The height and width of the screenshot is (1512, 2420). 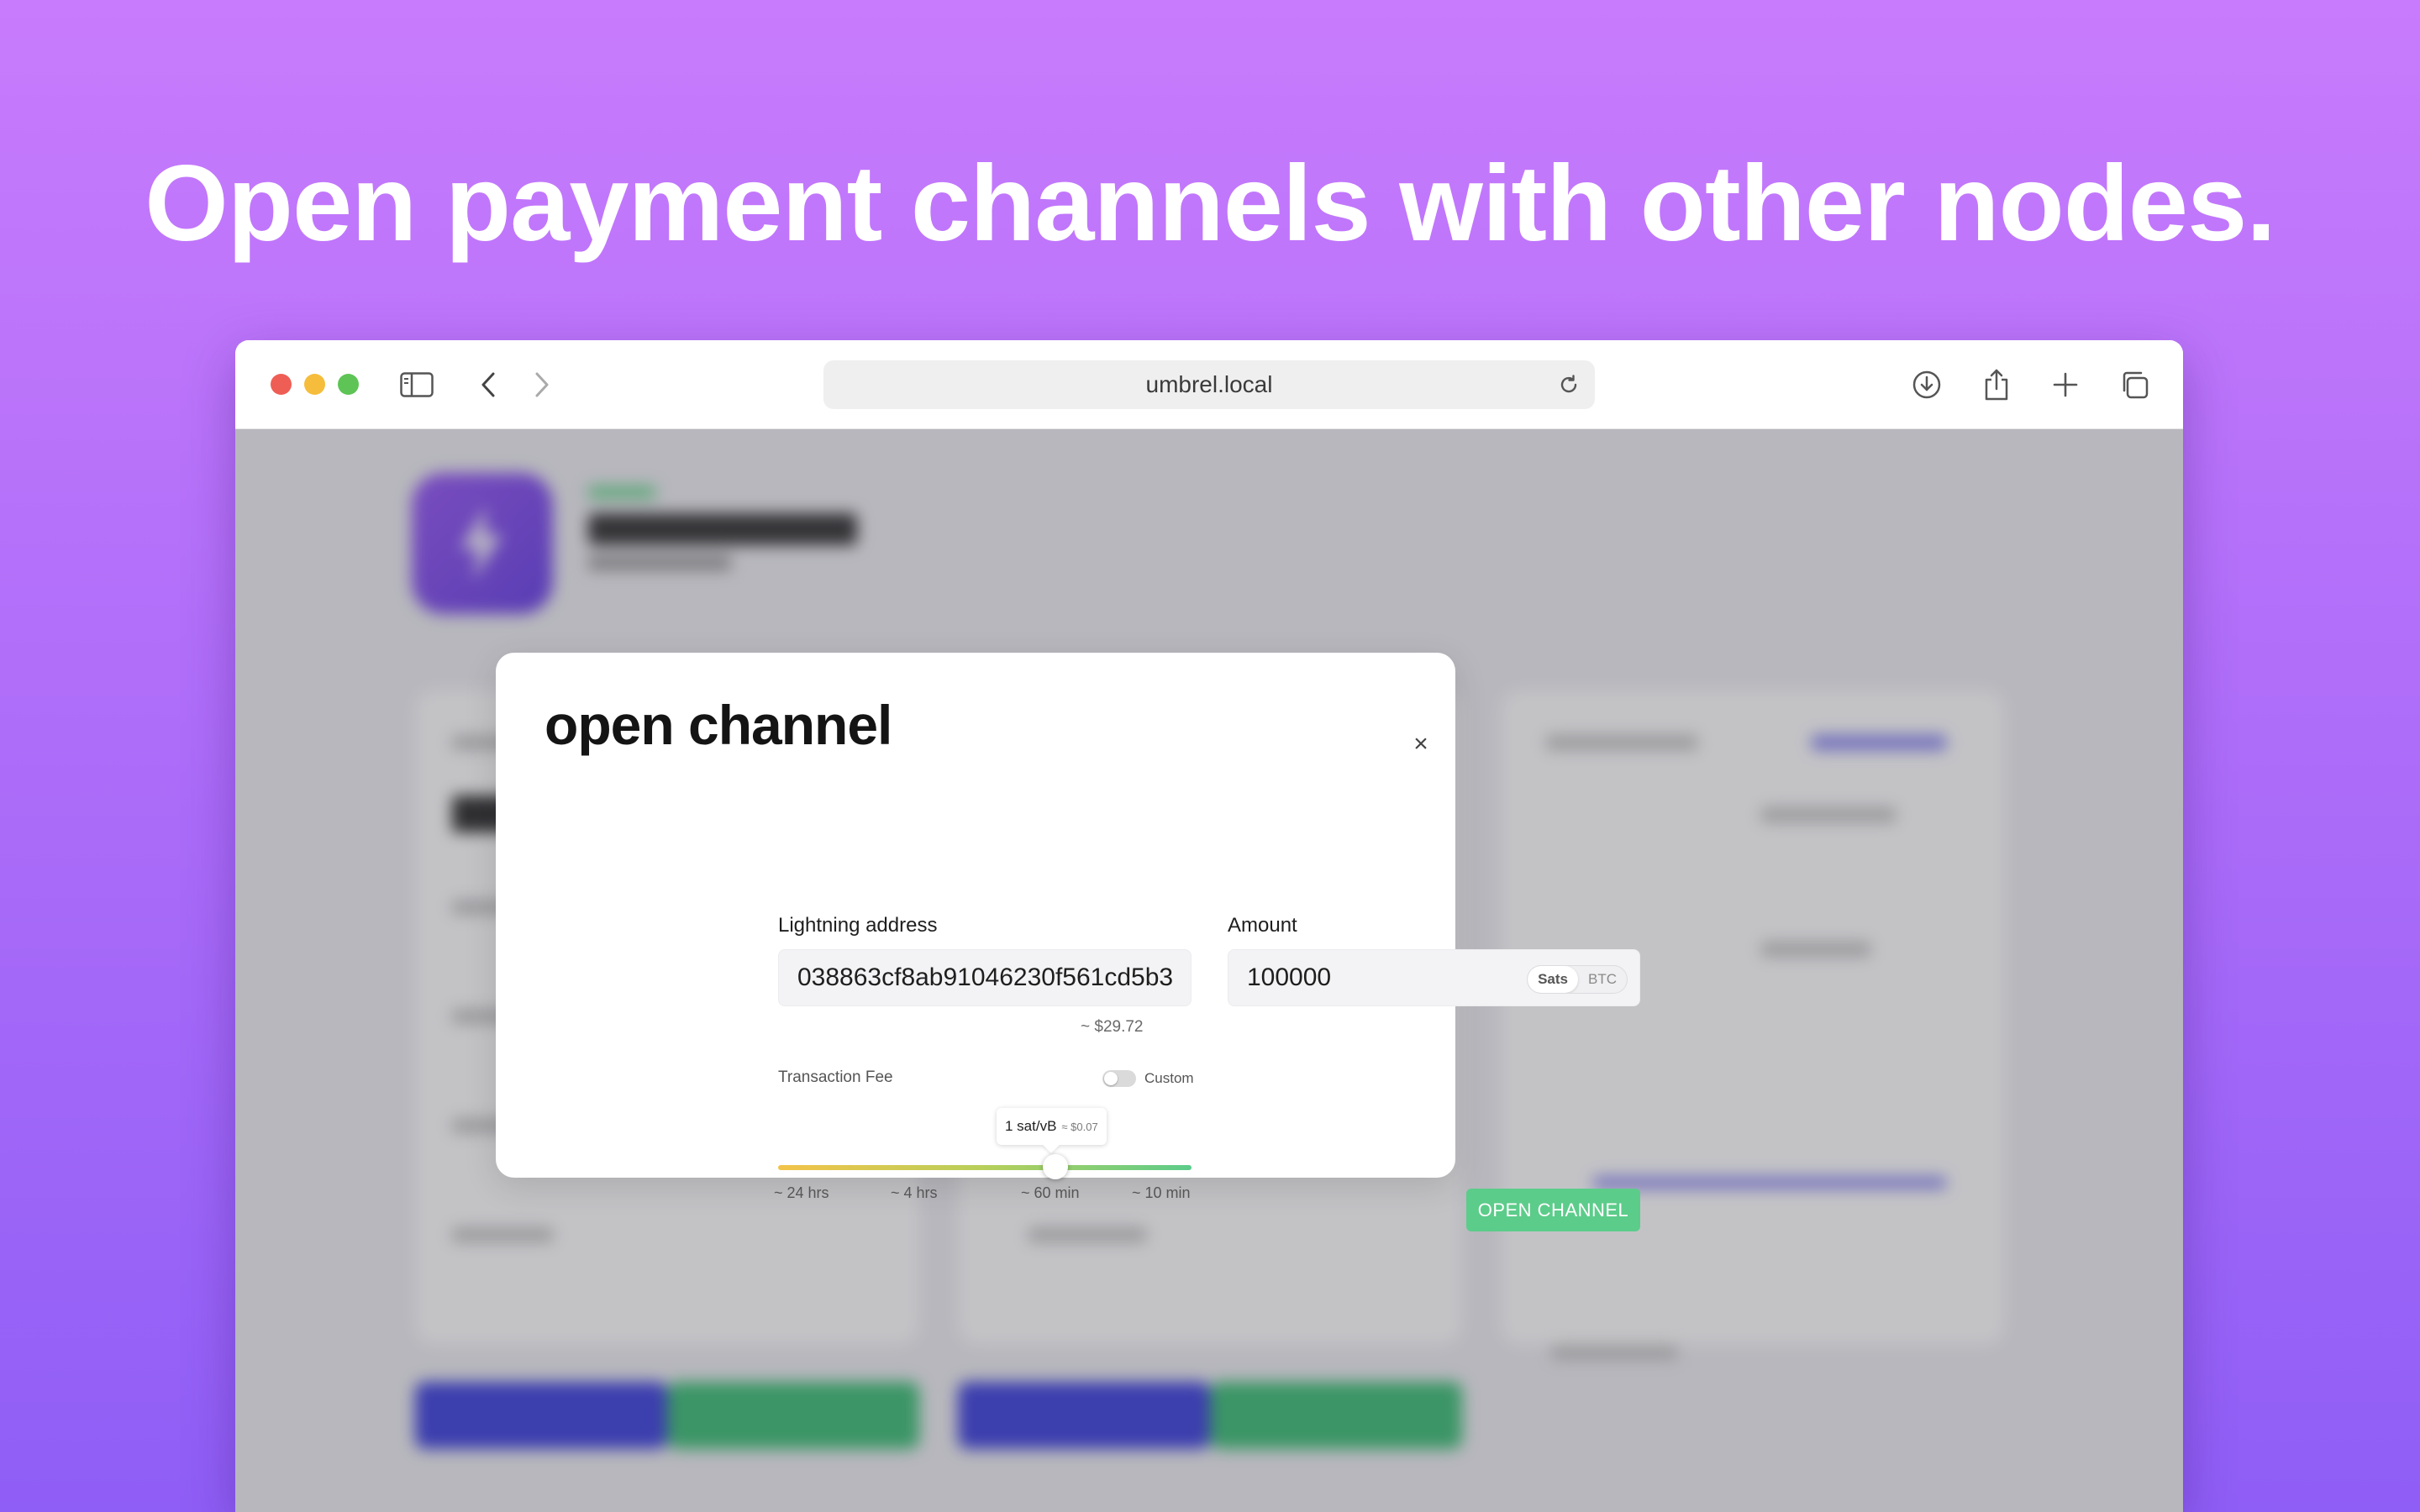 I want to click on lightning-address-value: 038863cf8ab91046230f561cd5b3, so click(x=986, y=977).